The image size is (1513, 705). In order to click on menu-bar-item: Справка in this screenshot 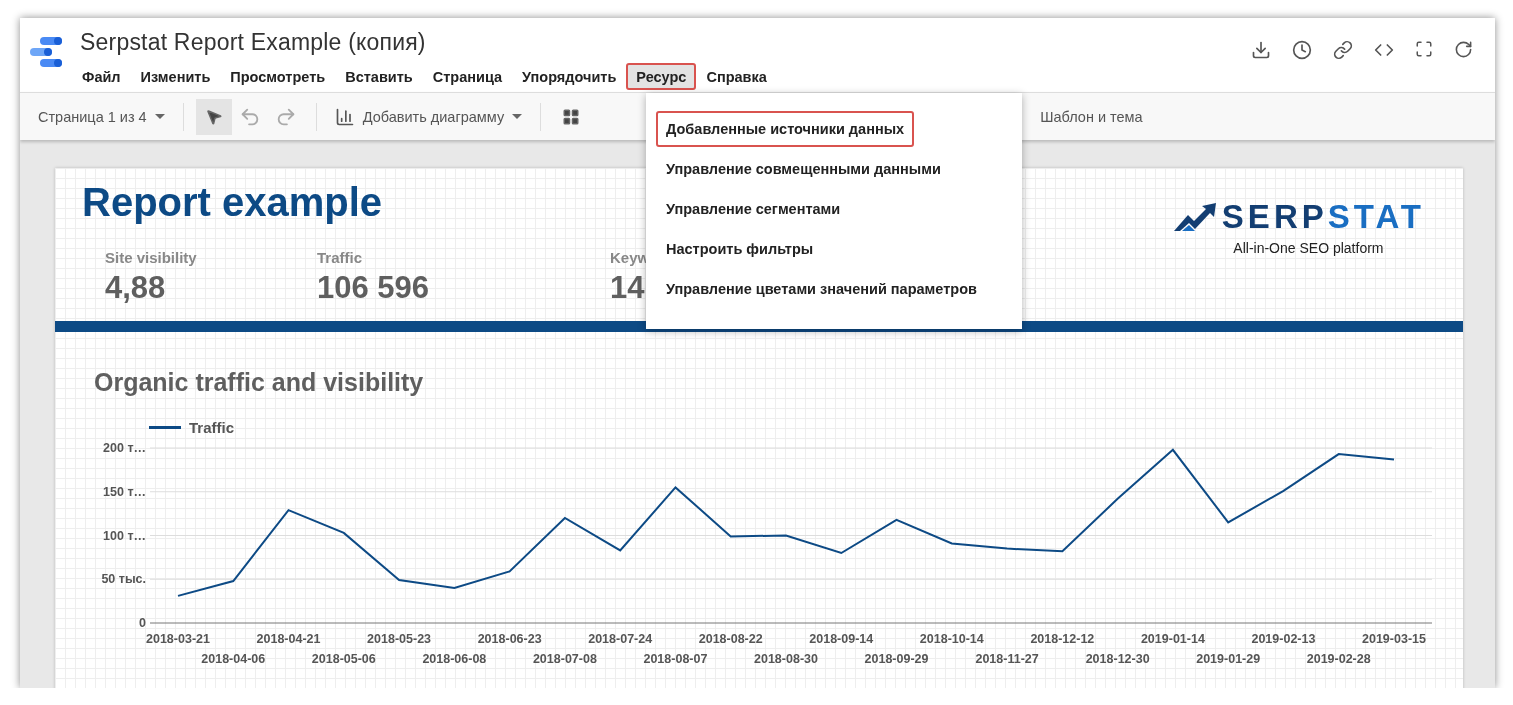, I will do `click(736, 76)`.